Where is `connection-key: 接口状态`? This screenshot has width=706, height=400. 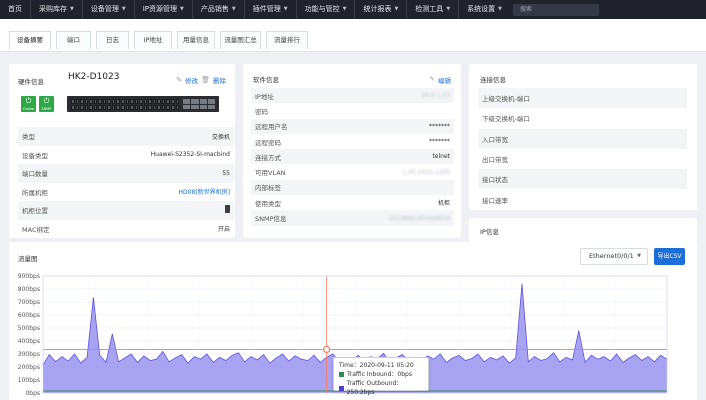 connection-key: 接口状态 is located at coordinates (495, 180).